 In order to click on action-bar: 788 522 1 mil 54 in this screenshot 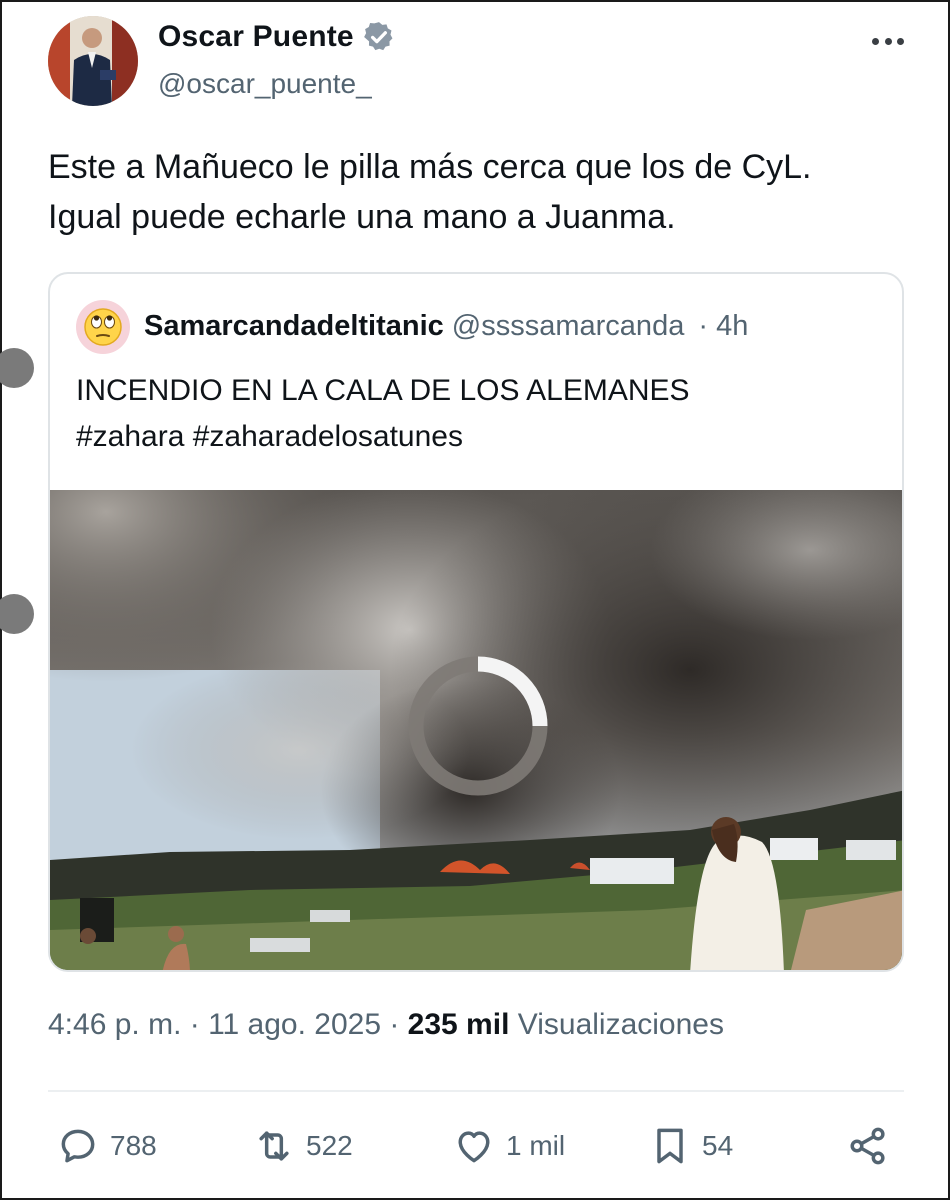, I will do `click(476, 1146)`.